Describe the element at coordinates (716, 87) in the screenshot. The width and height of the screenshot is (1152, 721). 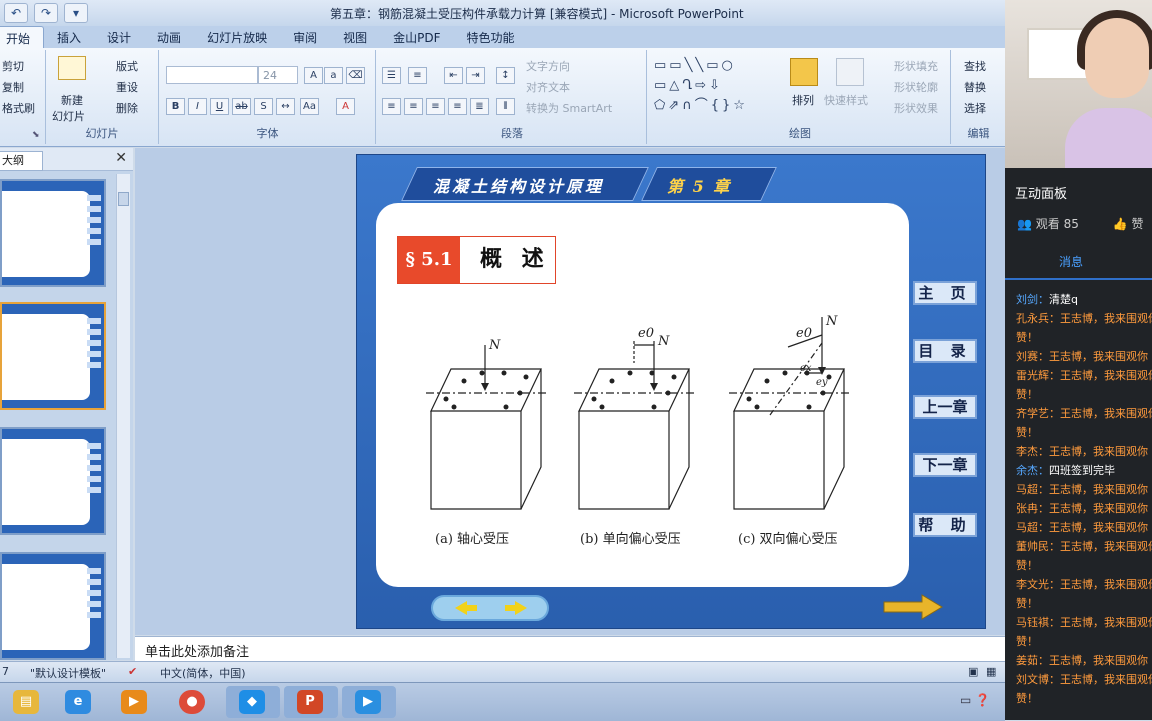
I see `shapes-gallery: ▭▭╲╲▭○ ▭△Ղ⇨⇩ ⬠⇗∩⌒{}☆` at that location.